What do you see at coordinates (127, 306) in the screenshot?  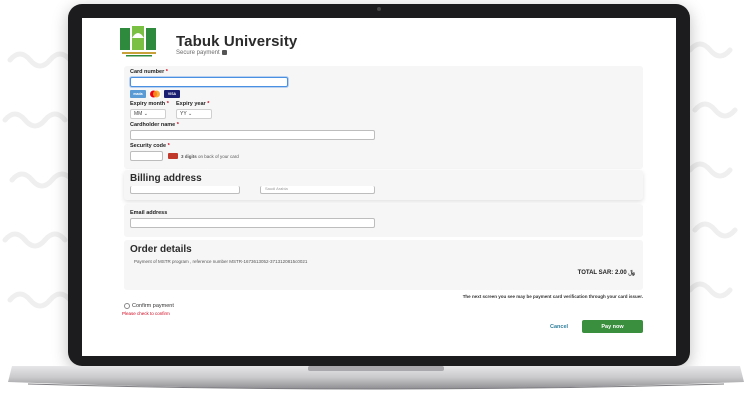 I see `confirm-payment-checkbox` at bounding box center [127, 306].